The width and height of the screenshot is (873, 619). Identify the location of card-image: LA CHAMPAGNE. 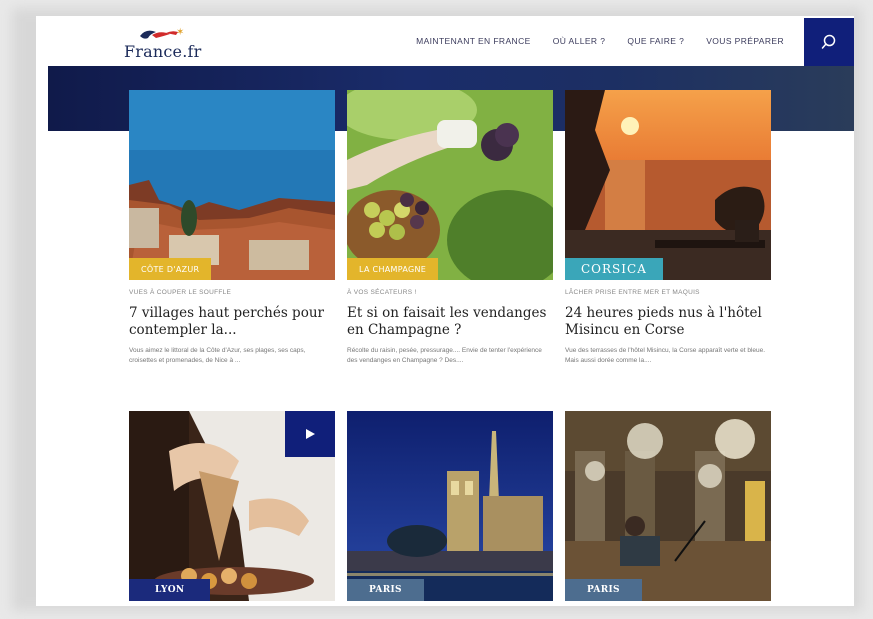
(450, 185).